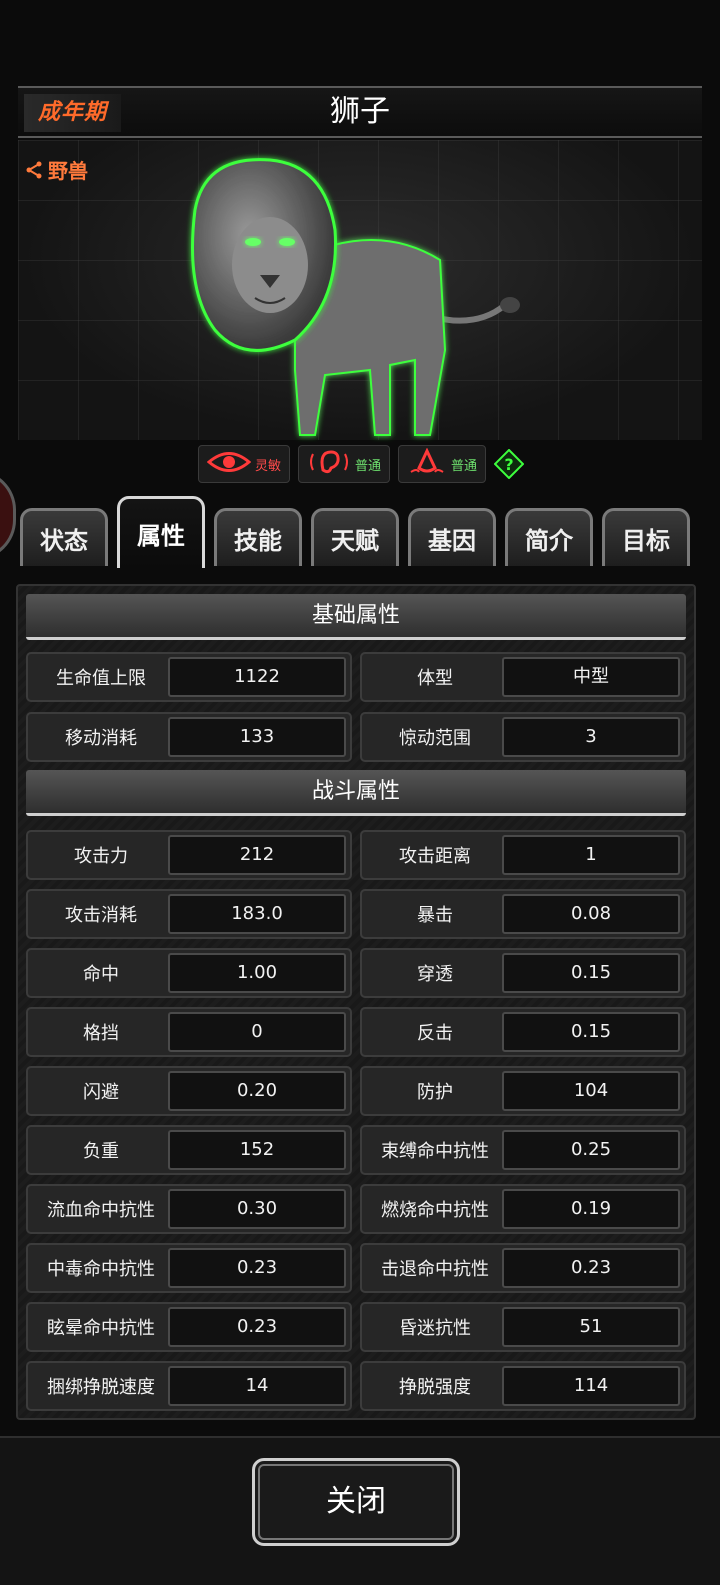 The width and height of the screenshot is (720, 1585). I want to click on trait-smell-label: 普通, so click(464, 466).